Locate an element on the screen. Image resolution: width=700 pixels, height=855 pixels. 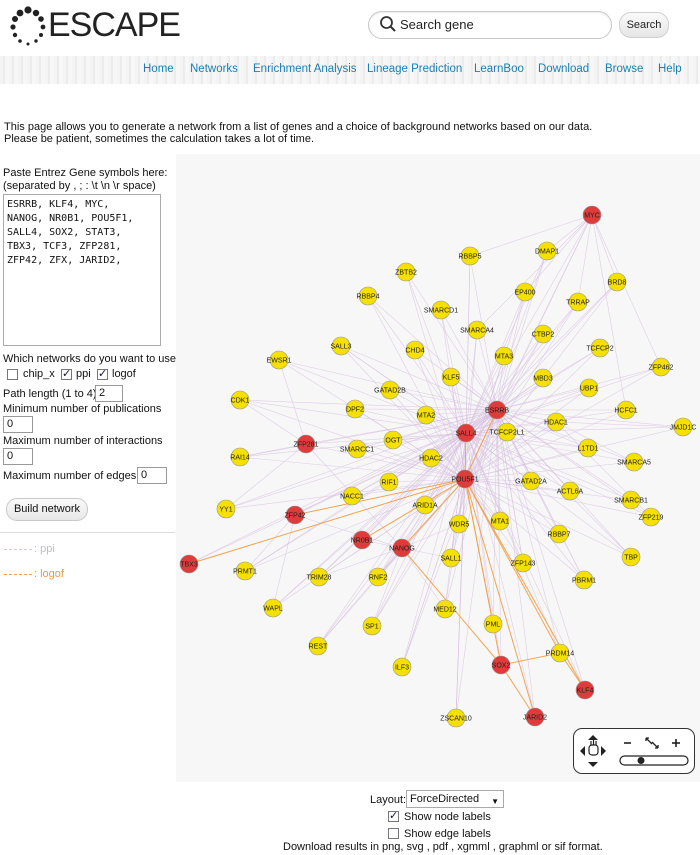
network-node: UBP1 is located at coordinates (589, 388).